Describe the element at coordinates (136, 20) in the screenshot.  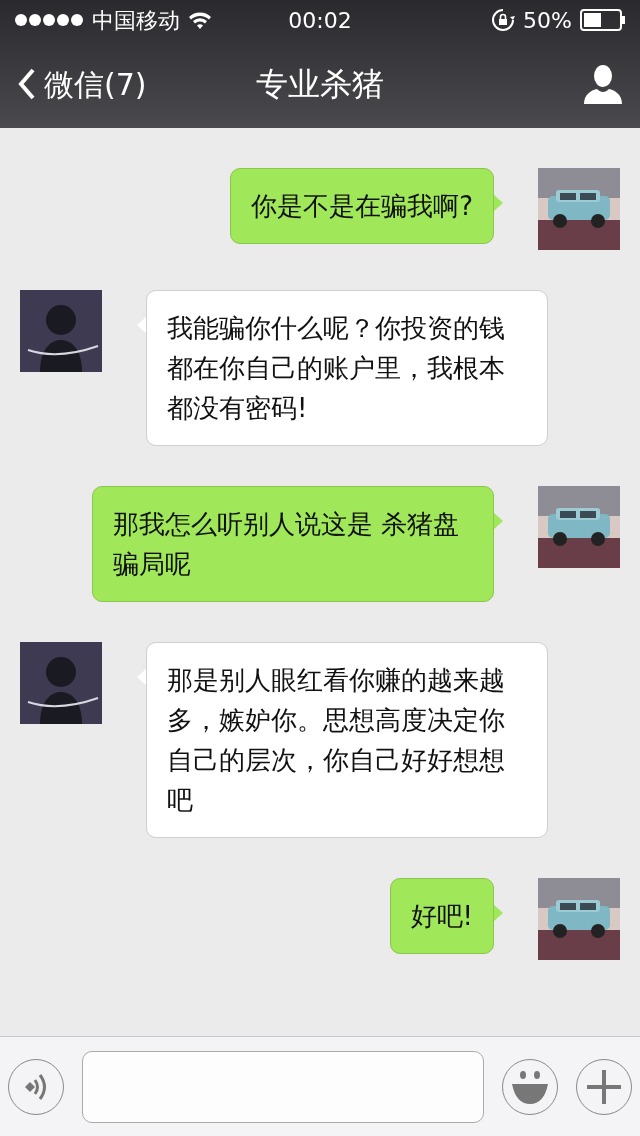
I see `carrier-name: 中国移动` at that location.